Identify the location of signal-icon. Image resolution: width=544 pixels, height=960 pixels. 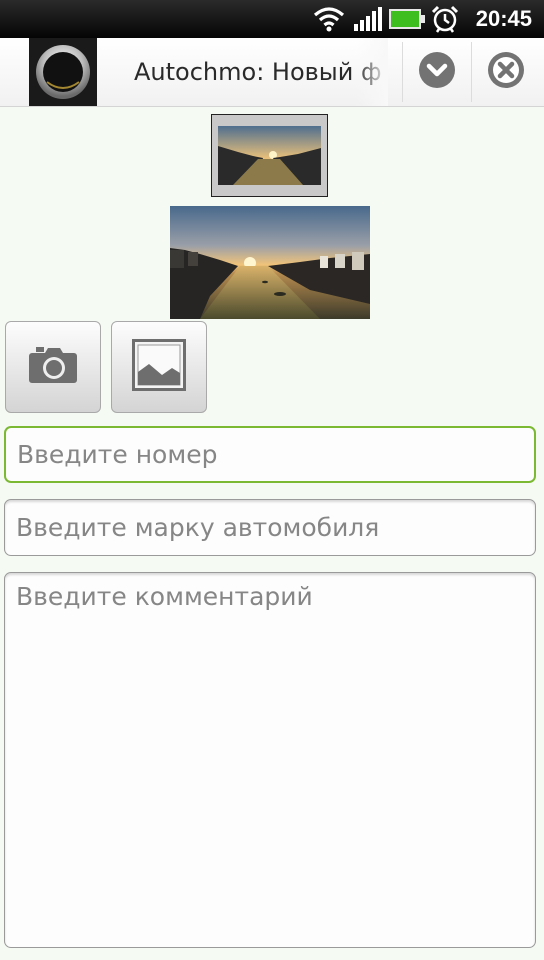
(368, 19).